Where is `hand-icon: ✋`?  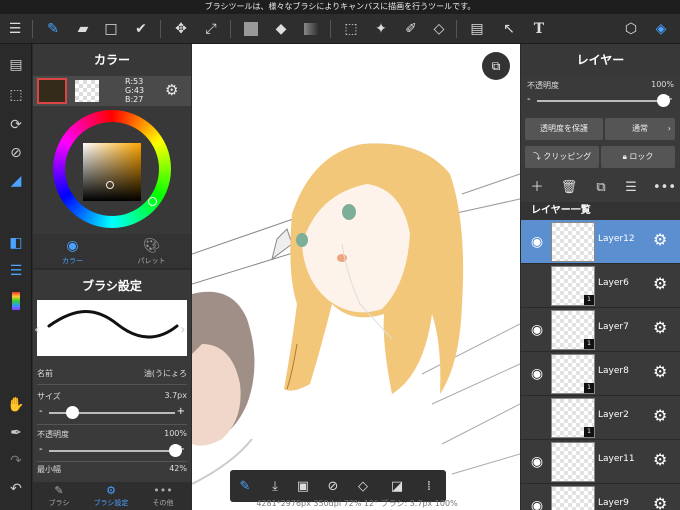 hand-icon: ✋ is located at coordinates (16, 405).